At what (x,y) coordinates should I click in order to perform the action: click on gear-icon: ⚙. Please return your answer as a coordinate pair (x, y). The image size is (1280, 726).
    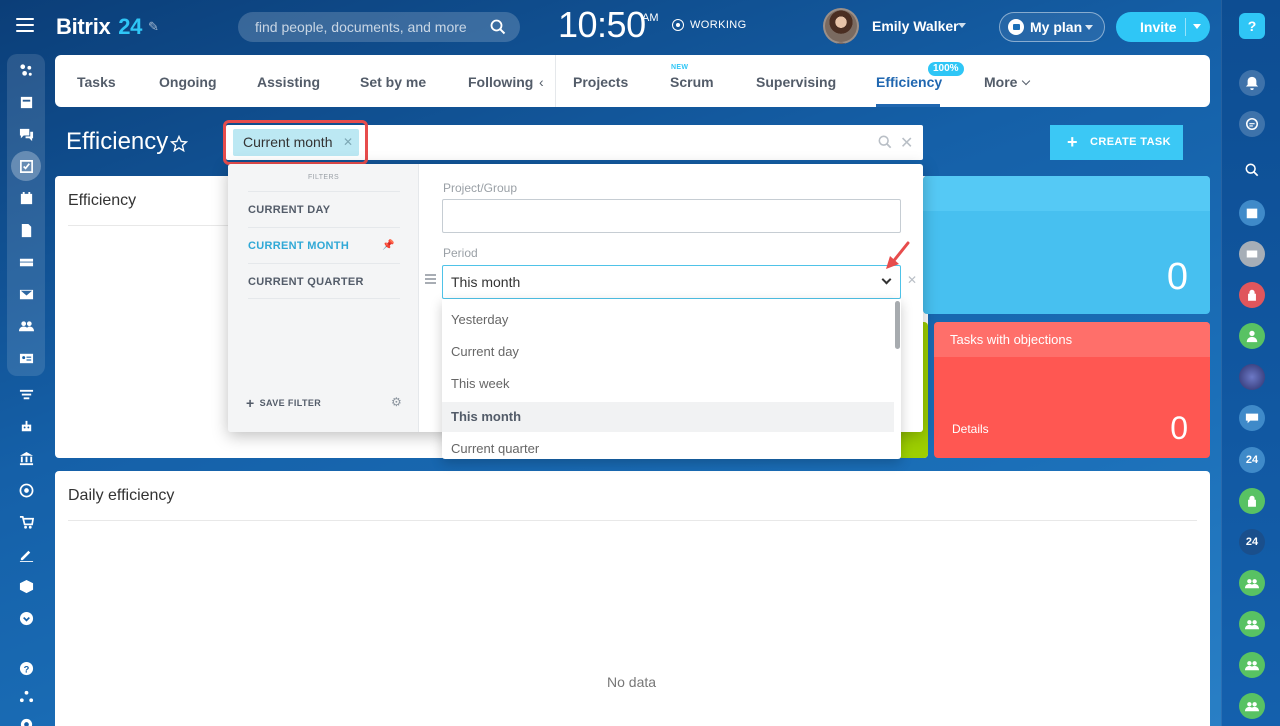
    Looking at the image, I should click on (396, 402).